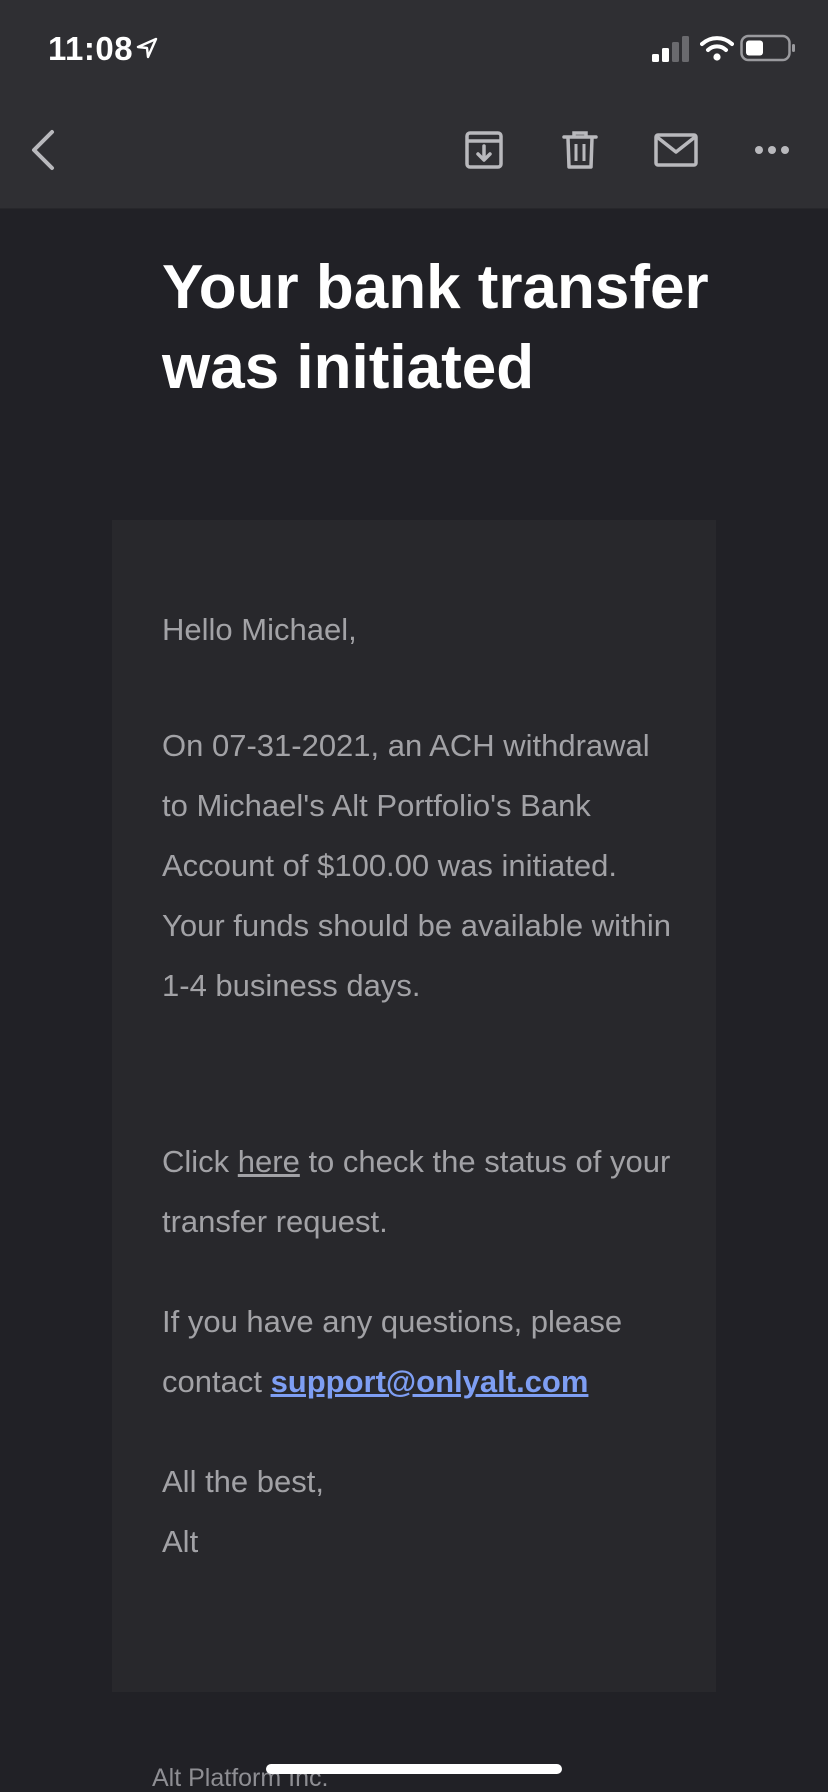 The width and height of the screenshot is (828, 1792). What do you see at coordinates (243, 1481) in the screenshot?
I see `signoff-line: All the best,` at bounding box center [243, 1481].